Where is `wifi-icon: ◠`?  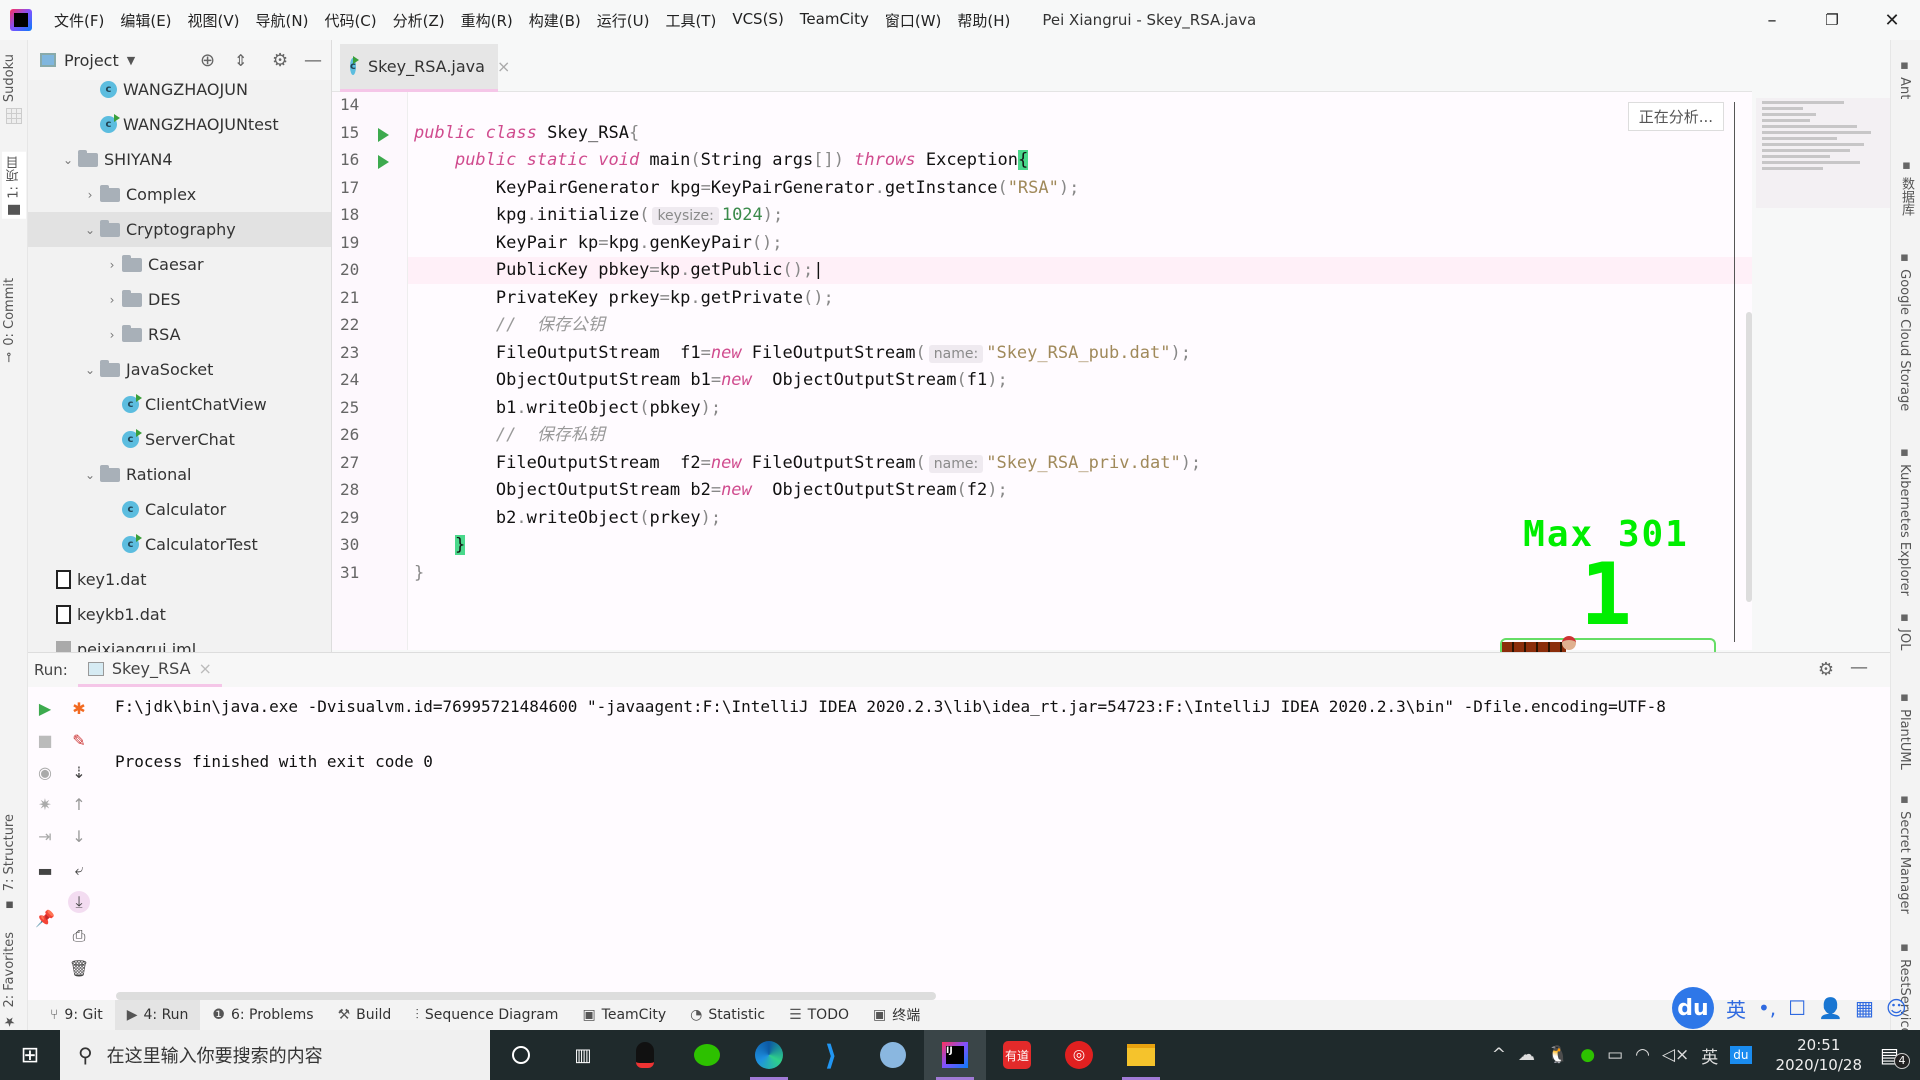 wifi-icon: ◠ is located at coordinates (1642, 1055).